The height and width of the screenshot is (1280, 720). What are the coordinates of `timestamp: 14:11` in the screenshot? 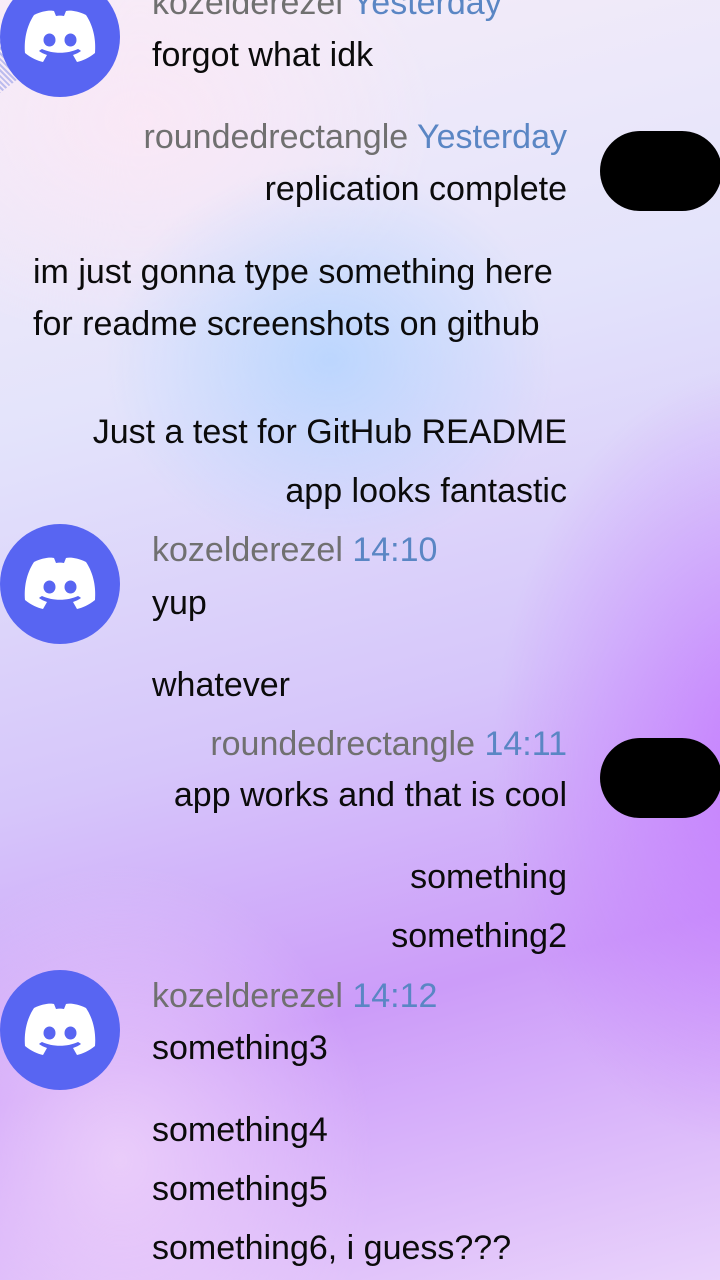 It's located at (525, 744).